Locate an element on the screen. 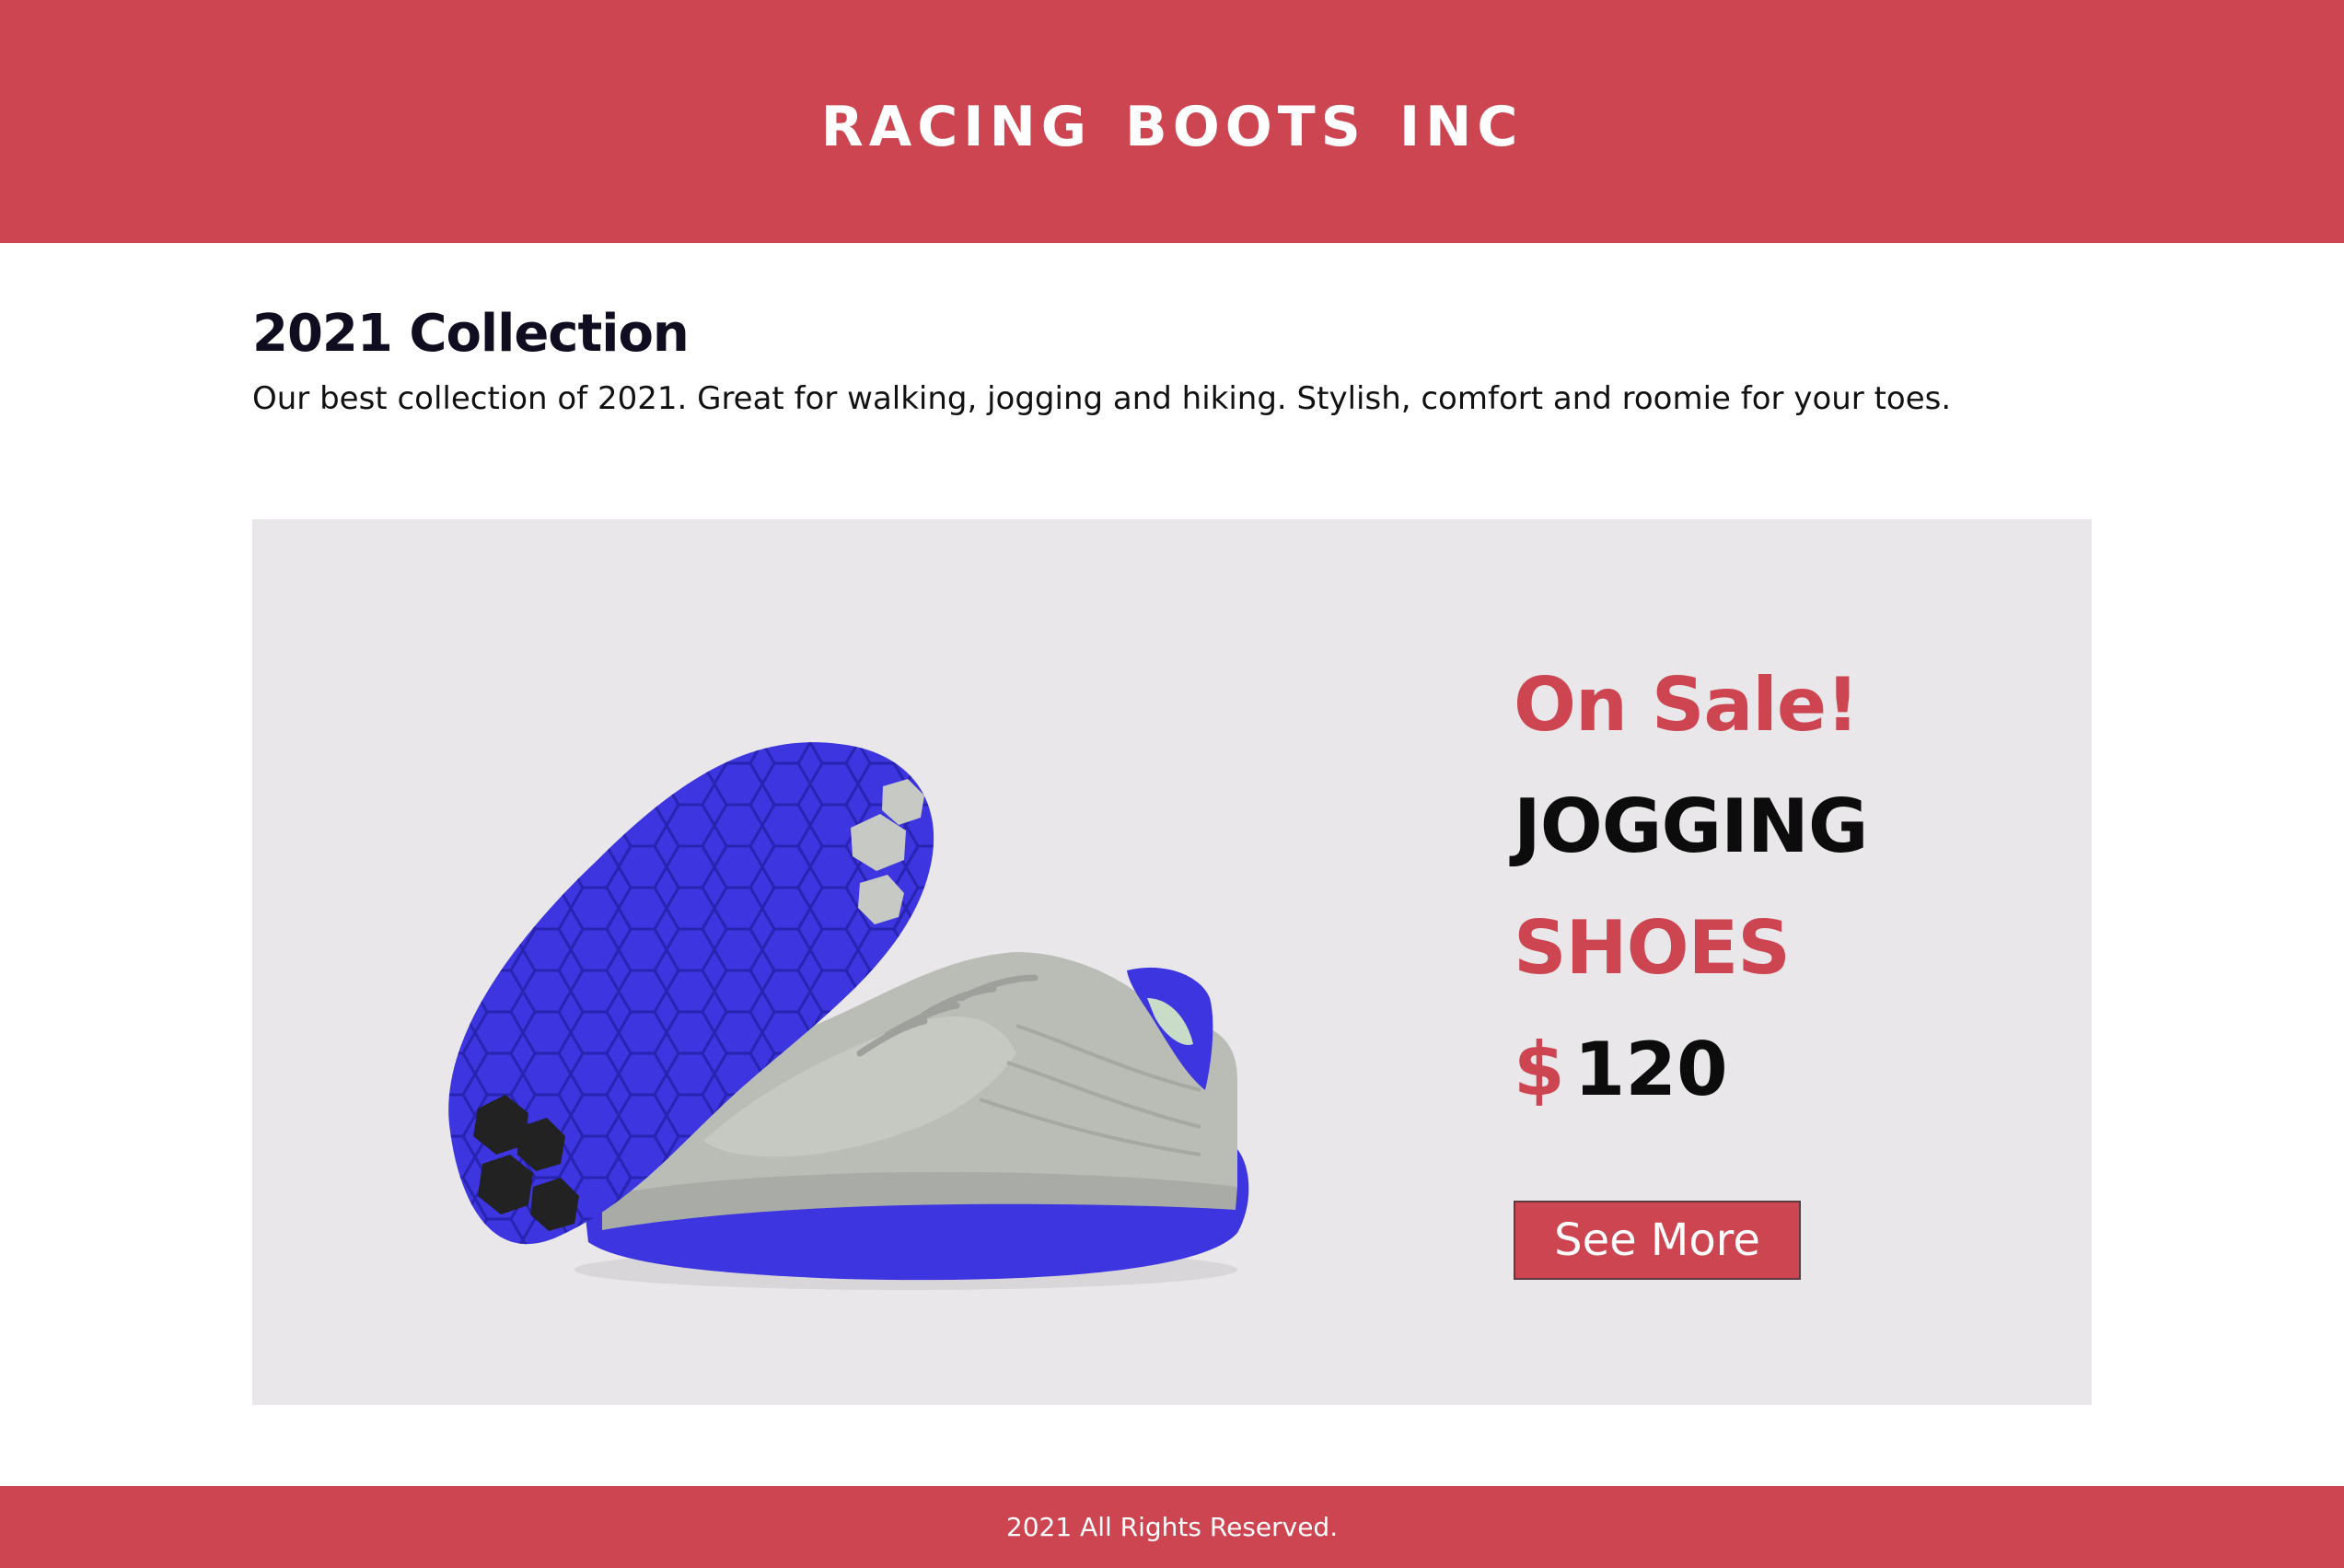 The image size is (2344, 1568). brand-logo: Racing Boots Inc is located at coordinates (1172, 119).